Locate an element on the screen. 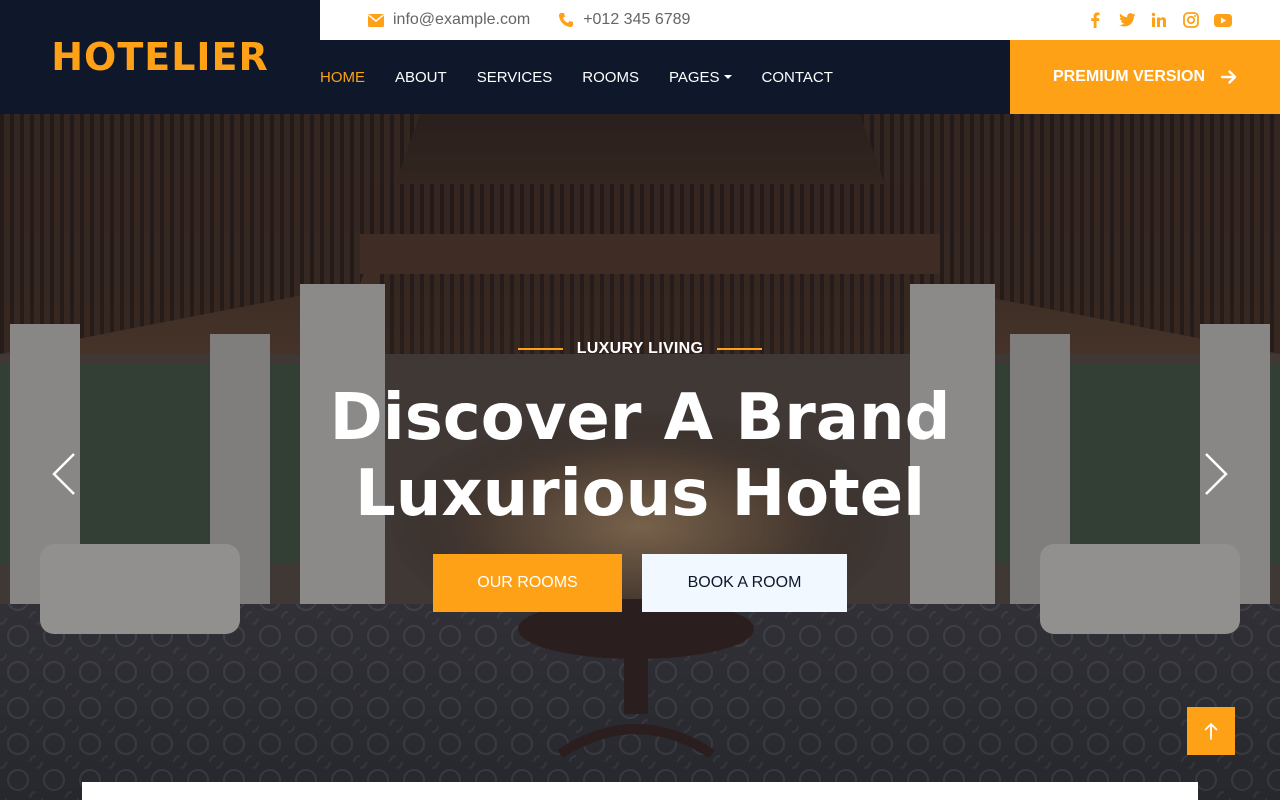 The image size is (1280, 800). carousel-prev-button is located at coordinates (64, 474).